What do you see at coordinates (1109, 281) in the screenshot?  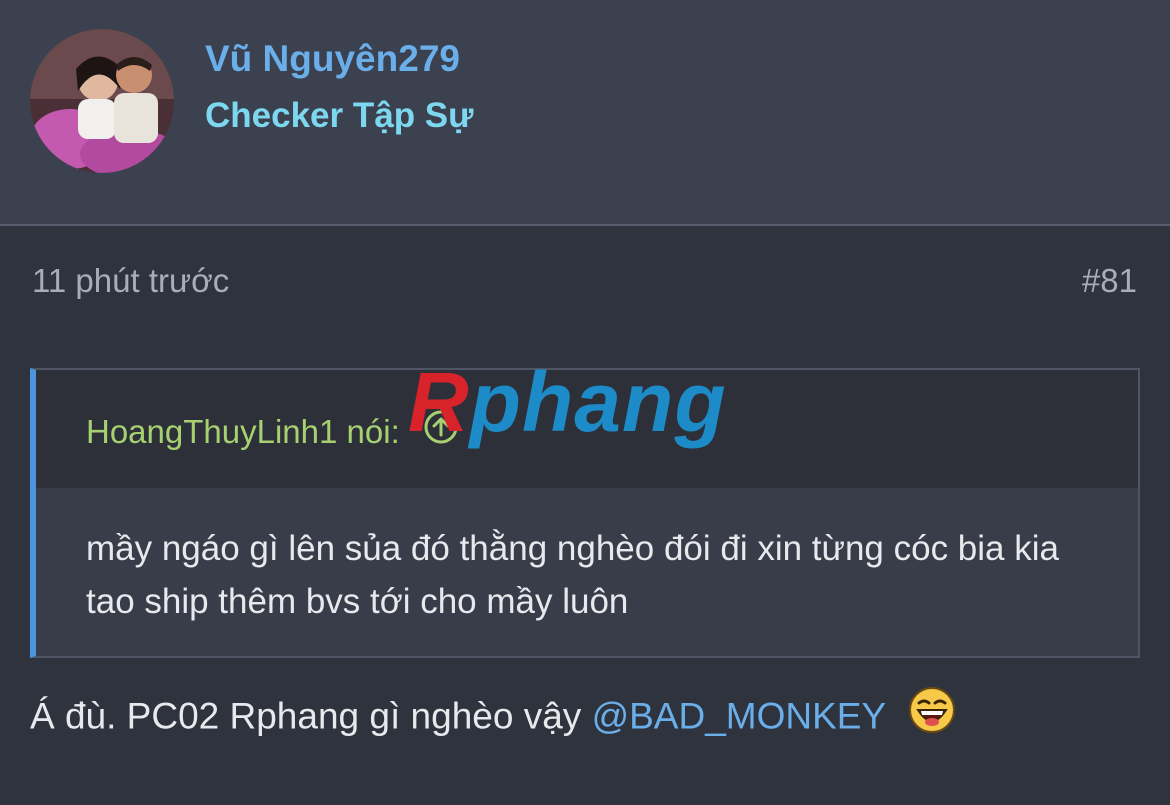 I see `post-number: #81` at bounding box center [1109, 281].